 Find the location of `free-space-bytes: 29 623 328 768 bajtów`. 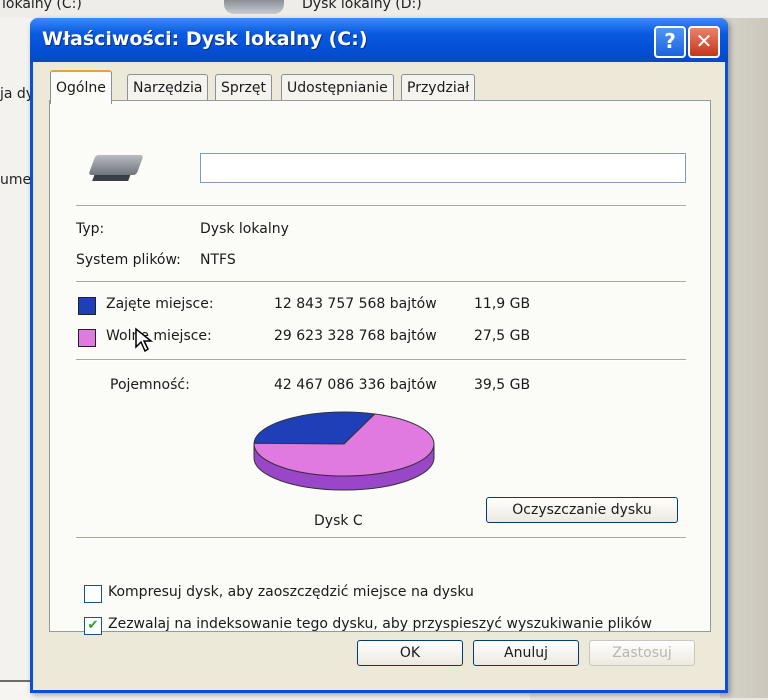

free-space-bytes: 29 623 328 768 bajtów is located at coordinates (355, 336).